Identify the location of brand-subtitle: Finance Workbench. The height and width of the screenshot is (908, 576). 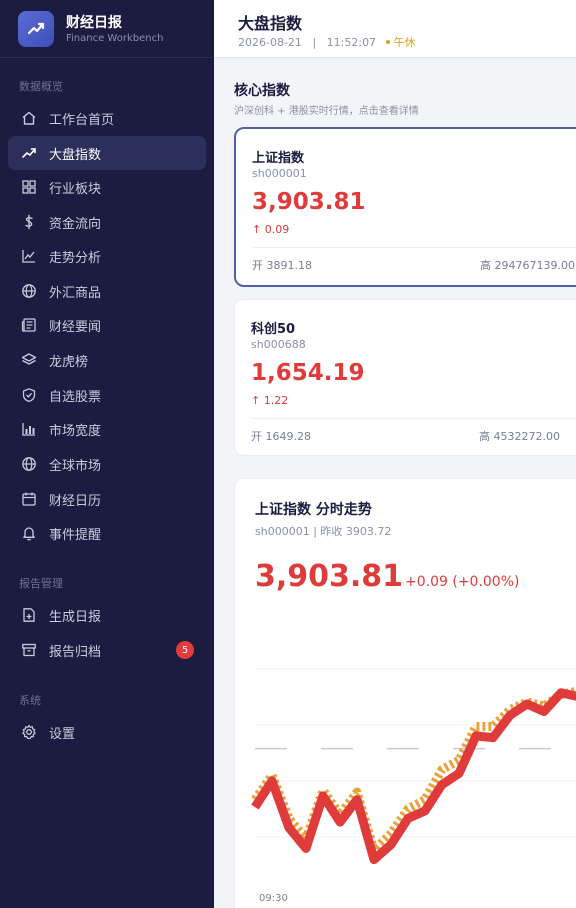
(115, 38).